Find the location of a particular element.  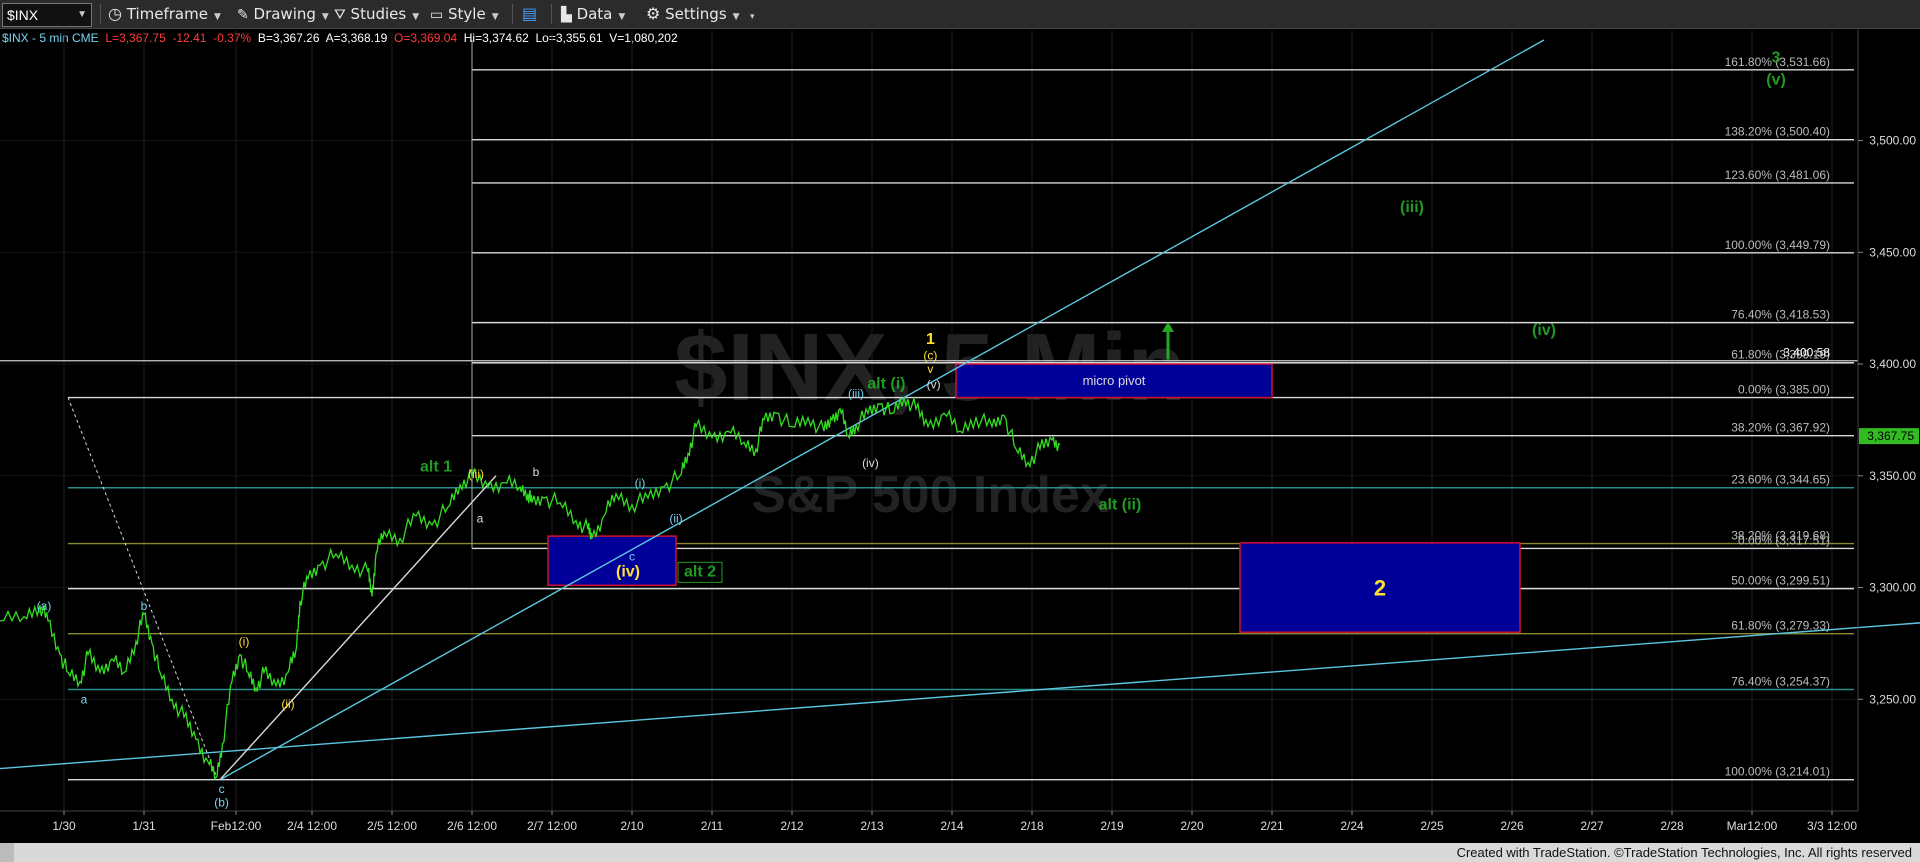

fib-label: 0.00% (3,317.51) is located at coordinates (1784, 540).